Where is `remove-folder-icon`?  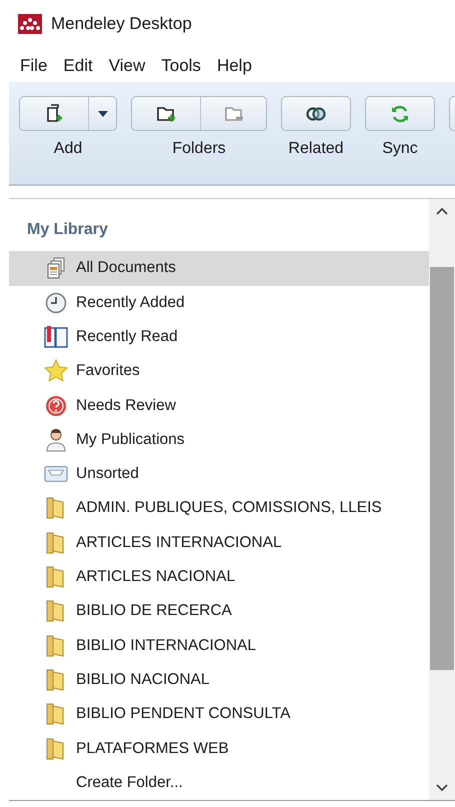 remove-folder-icon is located at coordinates (234, 113).